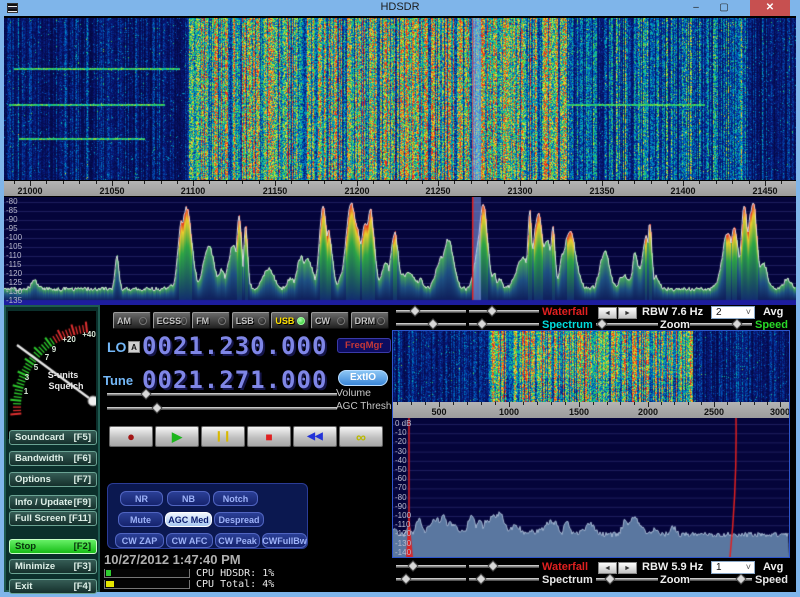 The height and width of the screenshot is (597, 800). I want to click on volume-slider, so click(222, 394).